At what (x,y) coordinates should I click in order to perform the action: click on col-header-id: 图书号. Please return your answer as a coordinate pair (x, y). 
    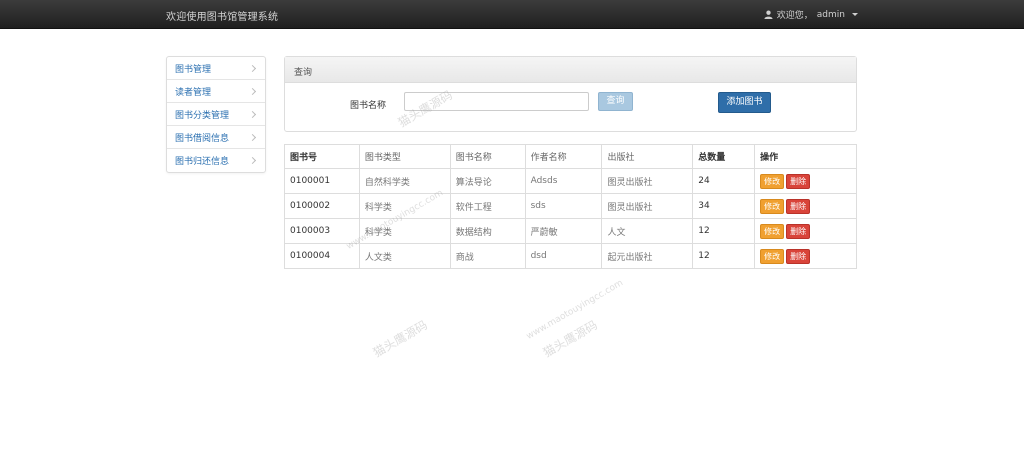
    Looking at the image, I should click on (322, 156).